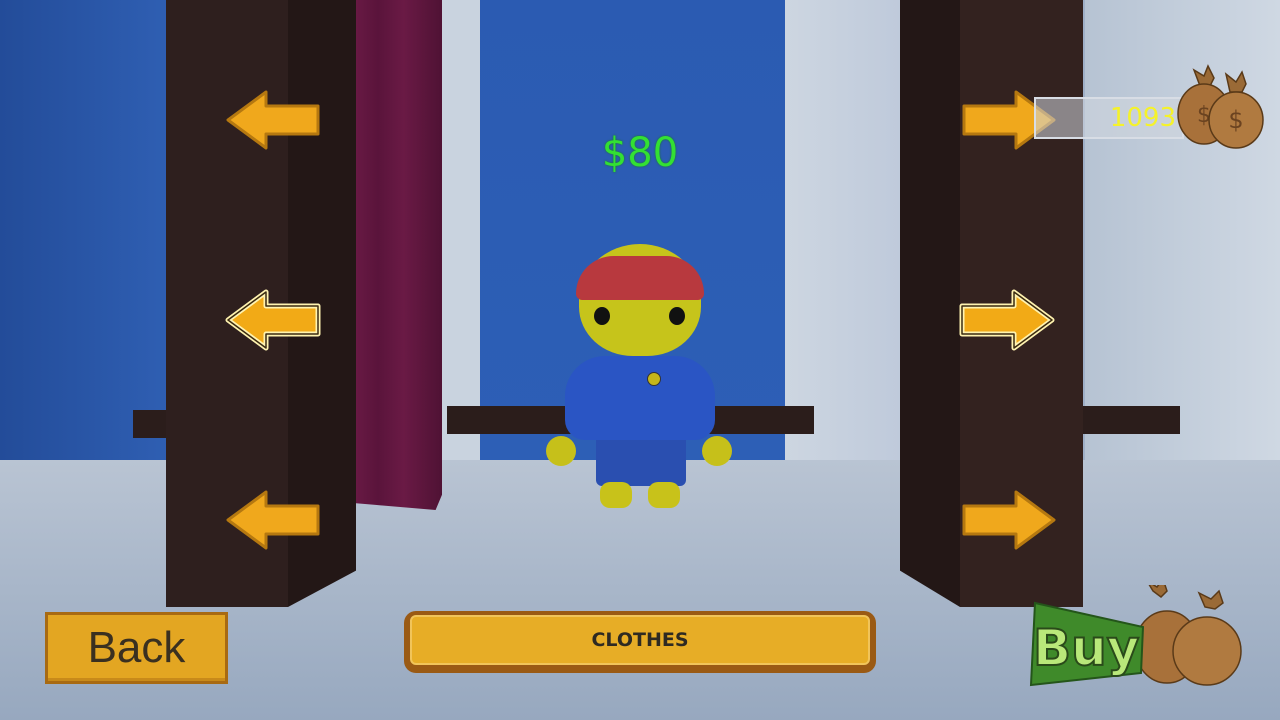  What do you see at coordinates (640, 153) in the screenshot?
I see `item-price: $80` at bounding box center [640, 153].